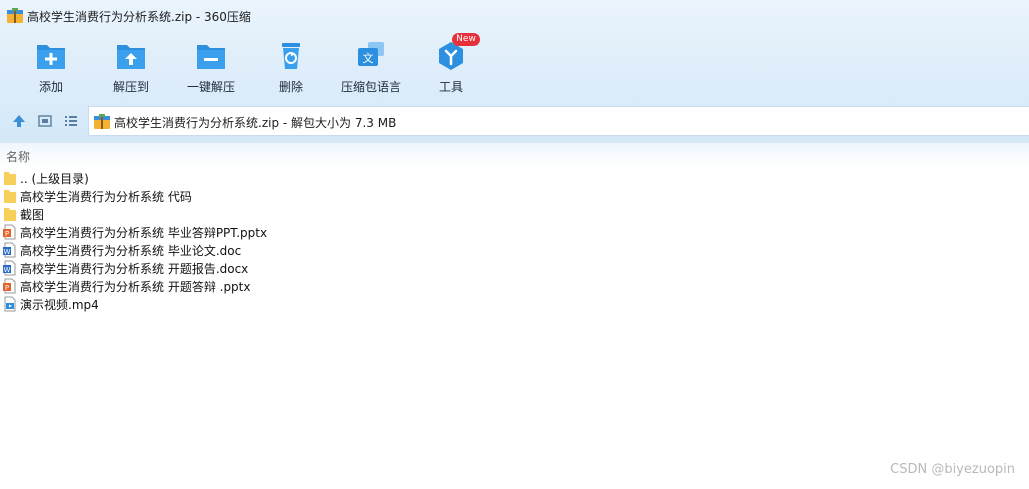 The height and width of the screenshot is (489, 1029). What do you see at coordinates (514, 196) in the screenshot?
I see `list-item: 高校学生消费行为分析系统 代码` at bounding box center [514, 196].